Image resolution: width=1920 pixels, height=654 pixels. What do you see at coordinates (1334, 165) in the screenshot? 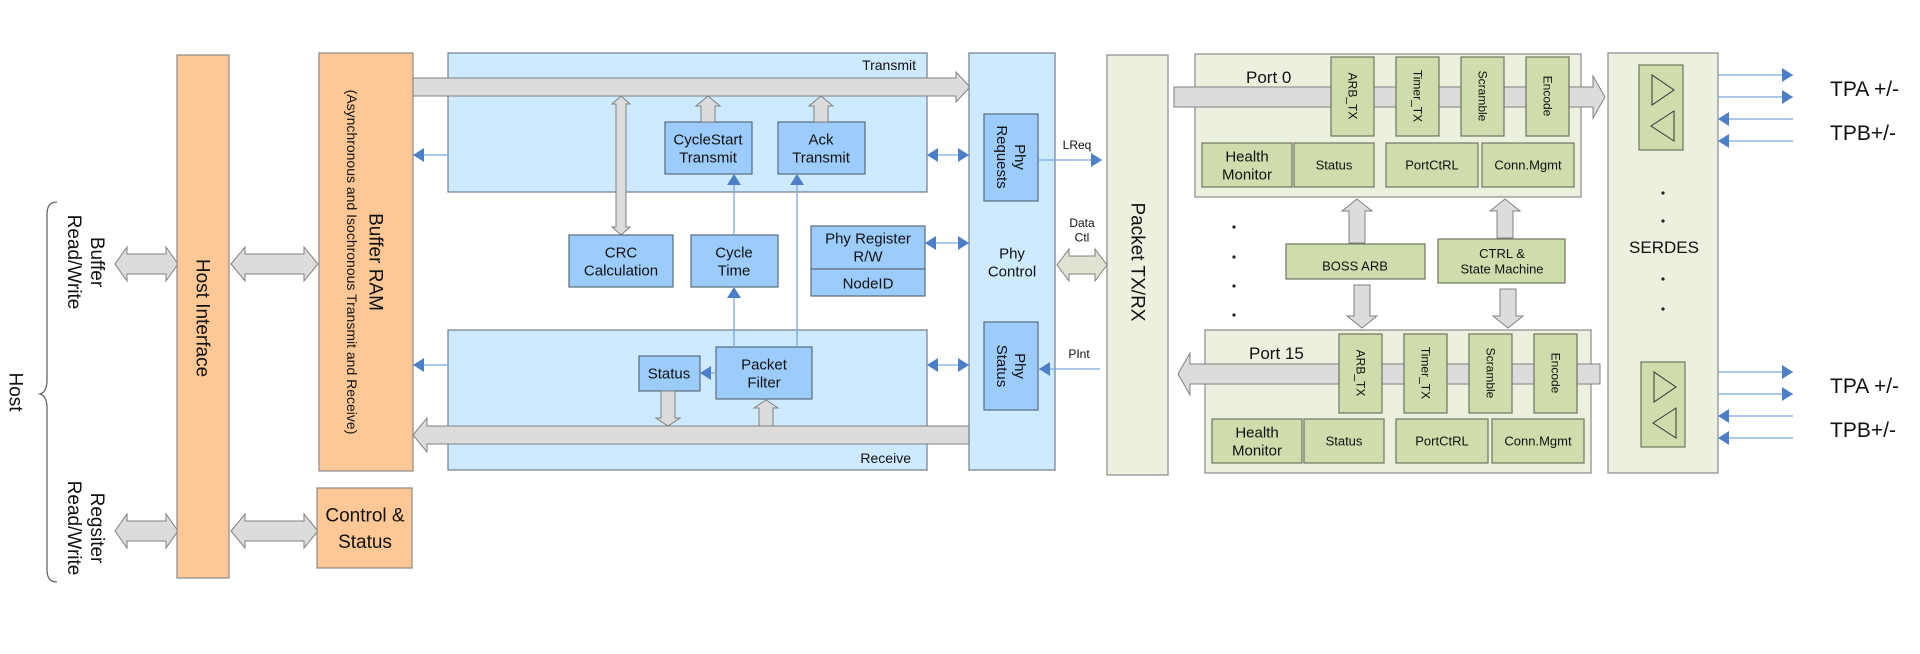
I see `port-0-status: Status` at bounding box center [1334, 165].